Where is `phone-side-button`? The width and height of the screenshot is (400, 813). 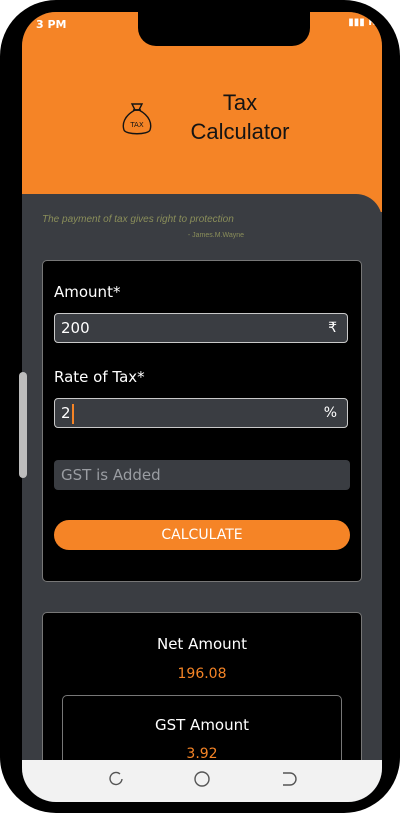
phone-side-button is located at coordinates (23, 425).